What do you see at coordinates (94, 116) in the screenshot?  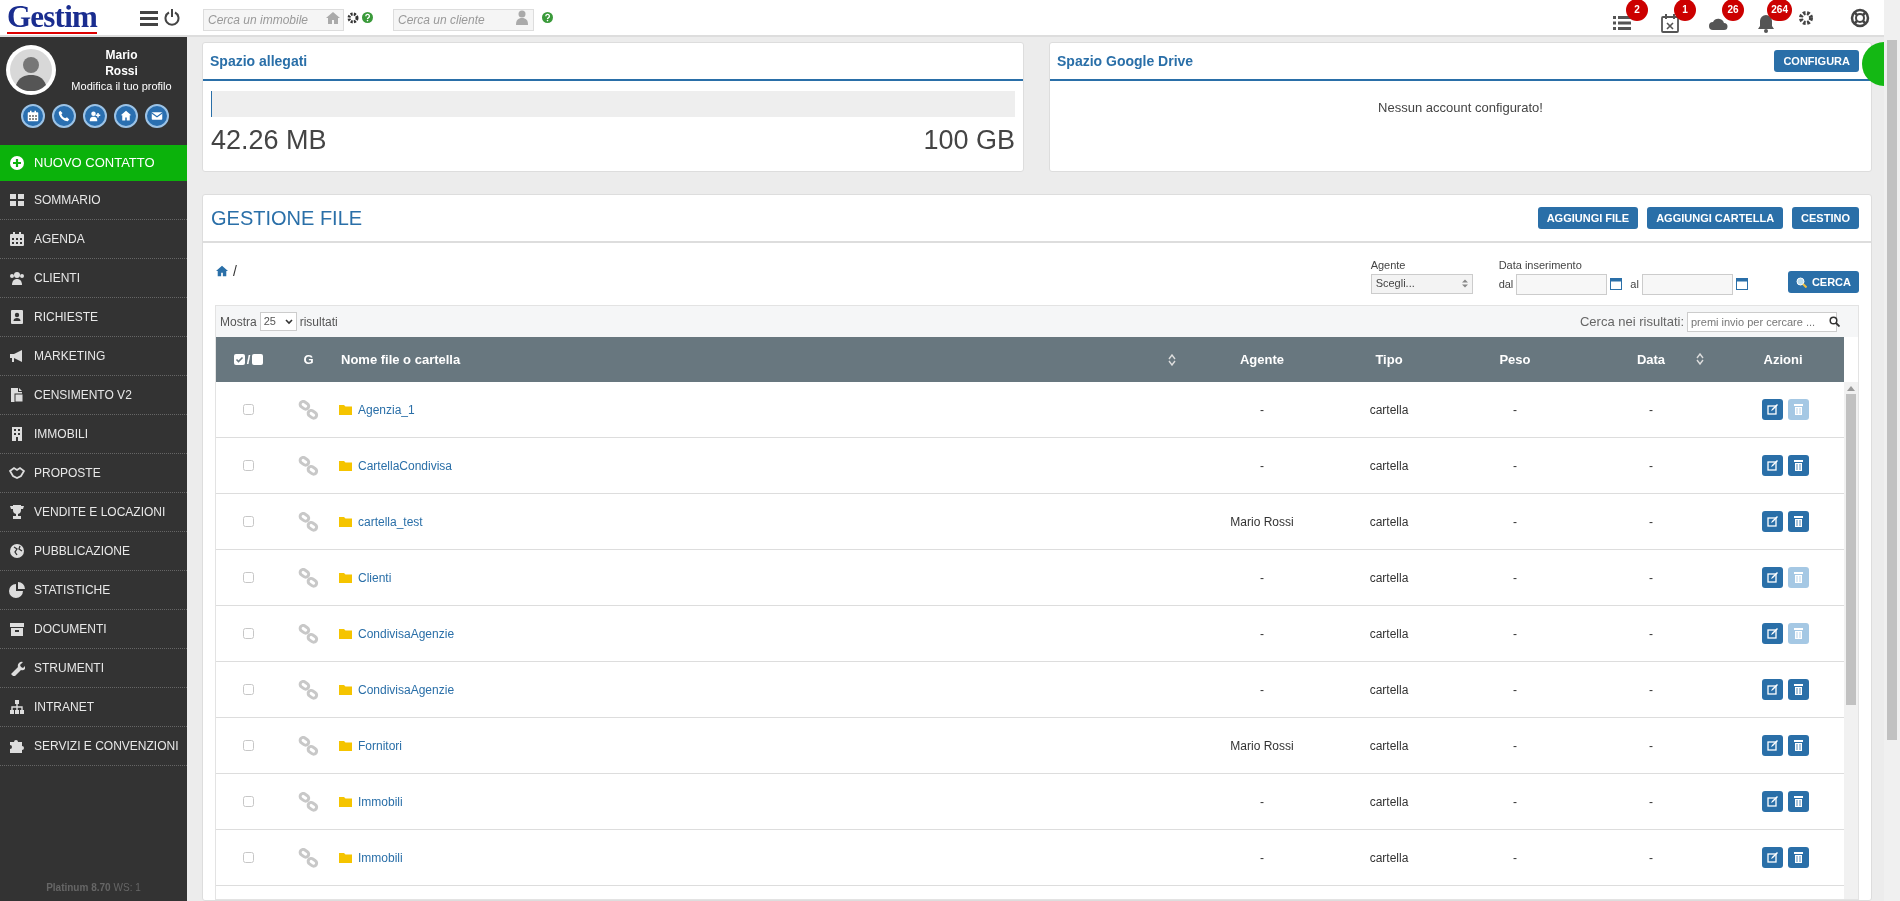 I see `add-user-button` at bounding box center [94, 116].